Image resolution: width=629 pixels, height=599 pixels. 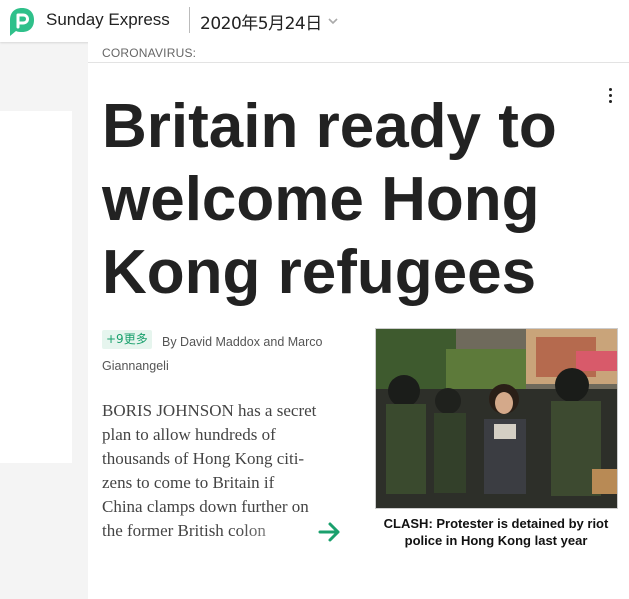 I want to click on protest-photo-illustration, so click(x=496, y=418).